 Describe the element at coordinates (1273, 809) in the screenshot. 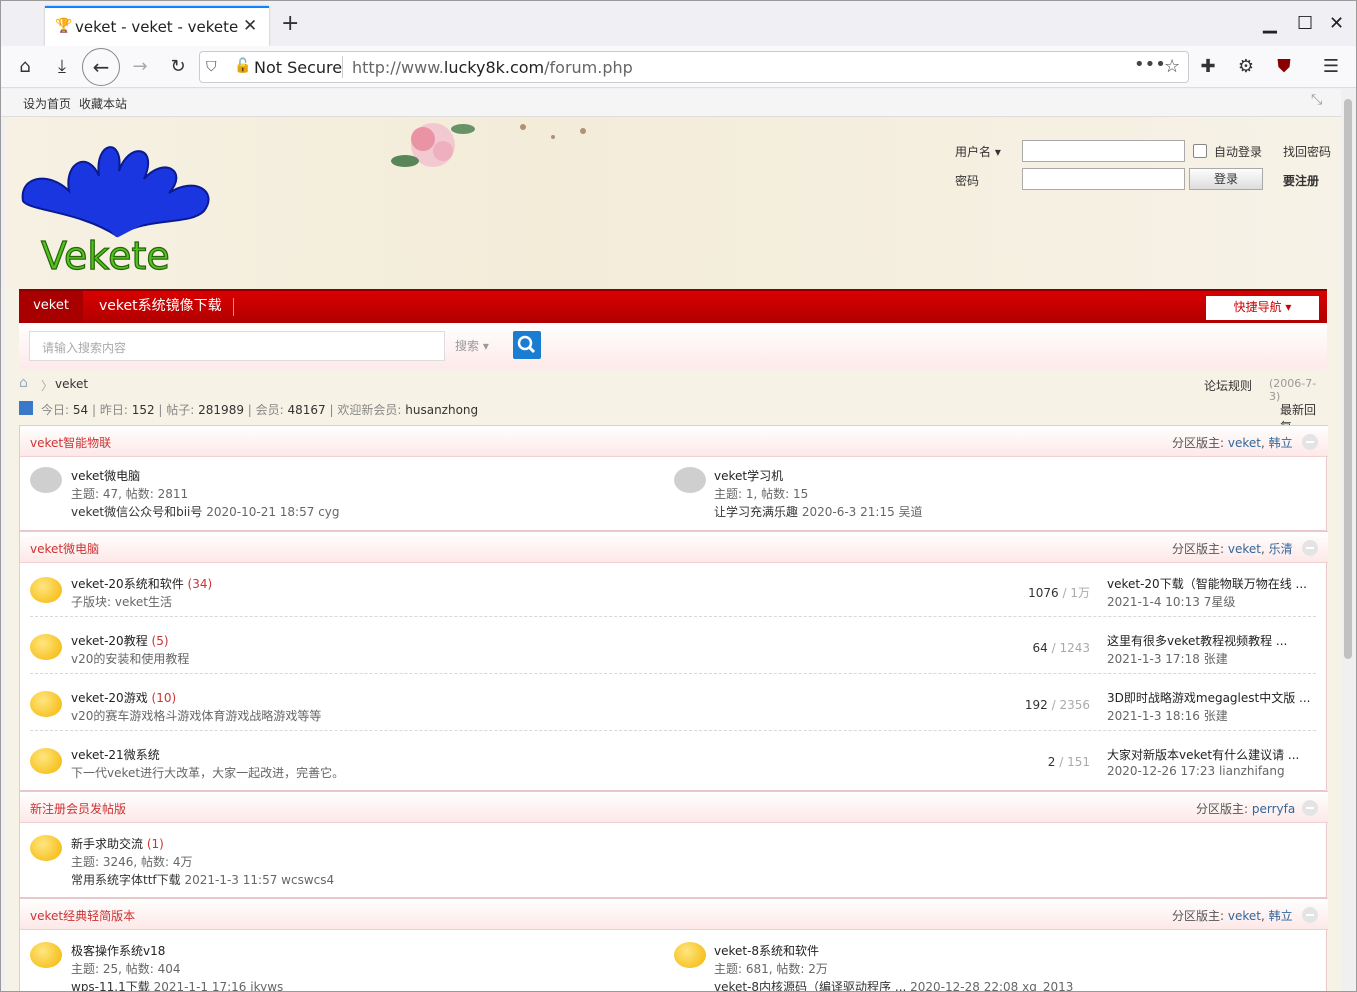

I see `moderator-link: perryfa` at that location.